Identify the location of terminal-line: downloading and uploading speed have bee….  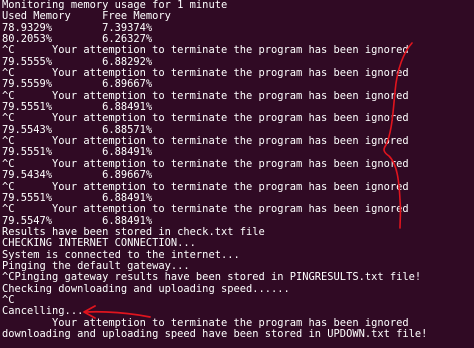
(215, 334).